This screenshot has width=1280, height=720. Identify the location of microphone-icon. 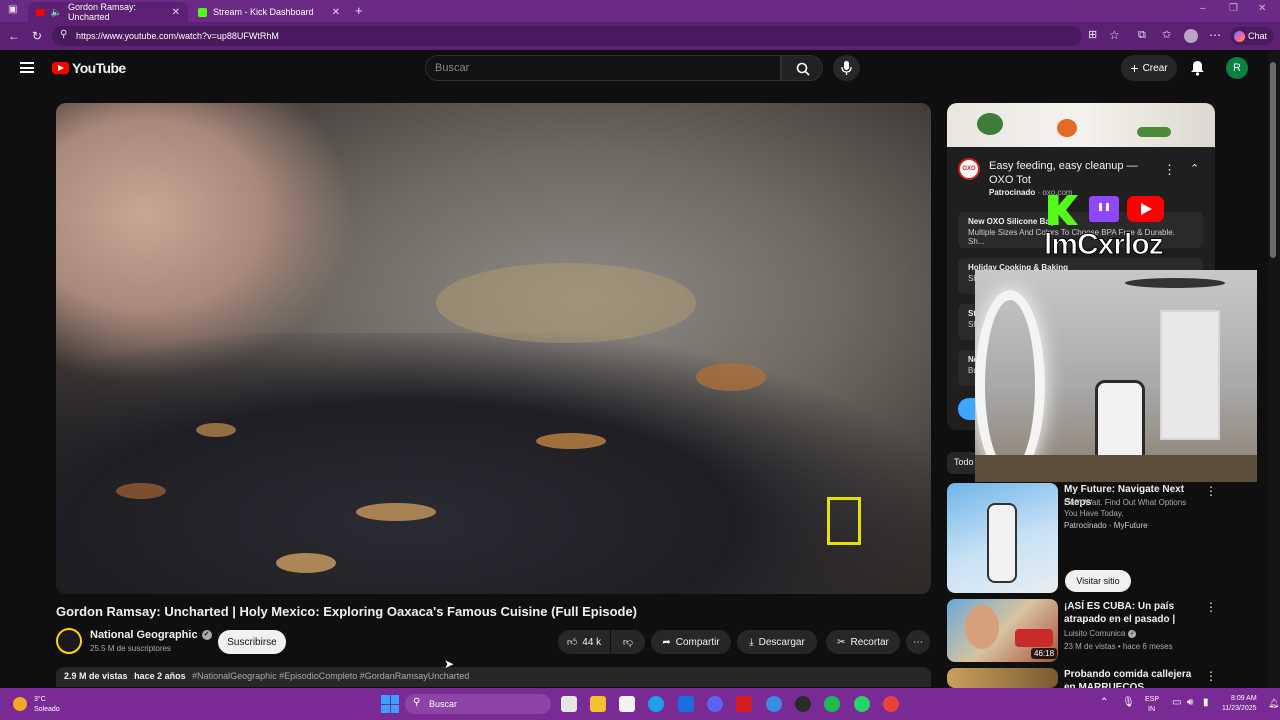
(846, 68).